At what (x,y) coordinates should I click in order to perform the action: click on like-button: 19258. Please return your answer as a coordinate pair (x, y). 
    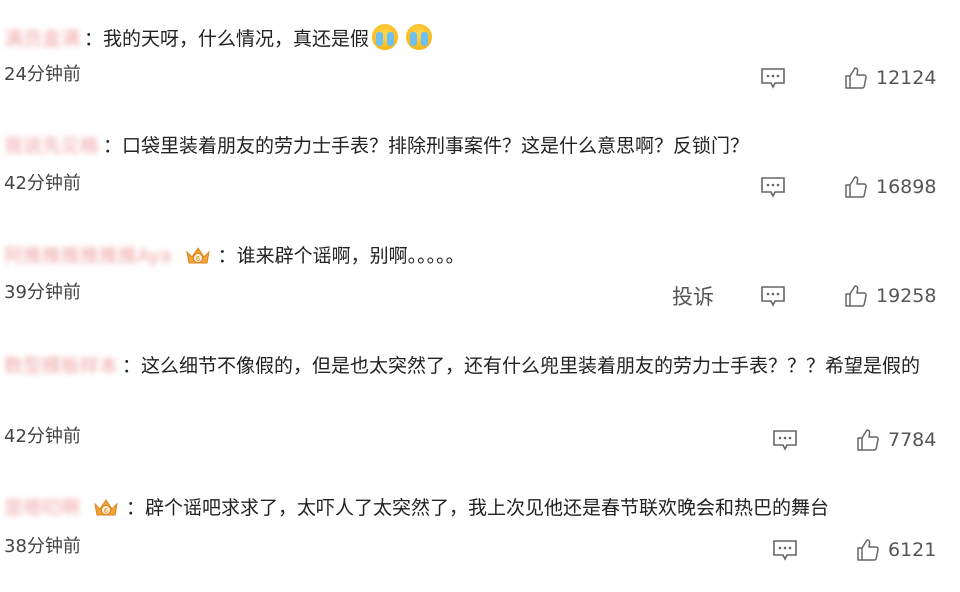
    Looking at the image, I should click on (890, 296).